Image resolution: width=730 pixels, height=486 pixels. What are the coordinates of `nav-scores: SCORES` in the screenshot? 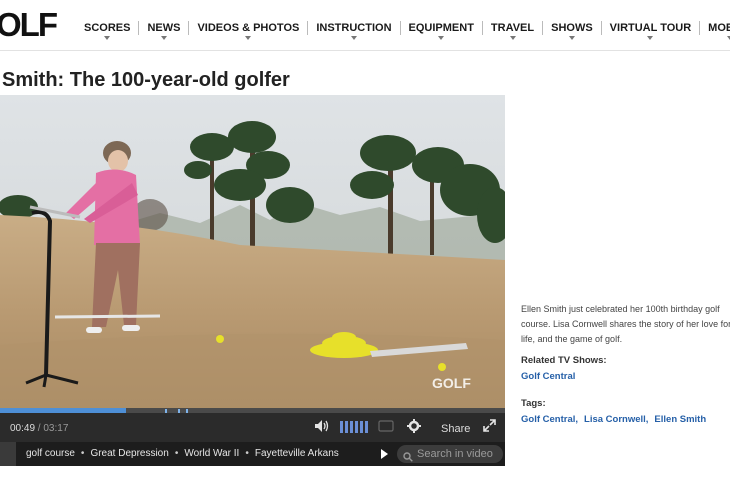 It's located at (107, 31).